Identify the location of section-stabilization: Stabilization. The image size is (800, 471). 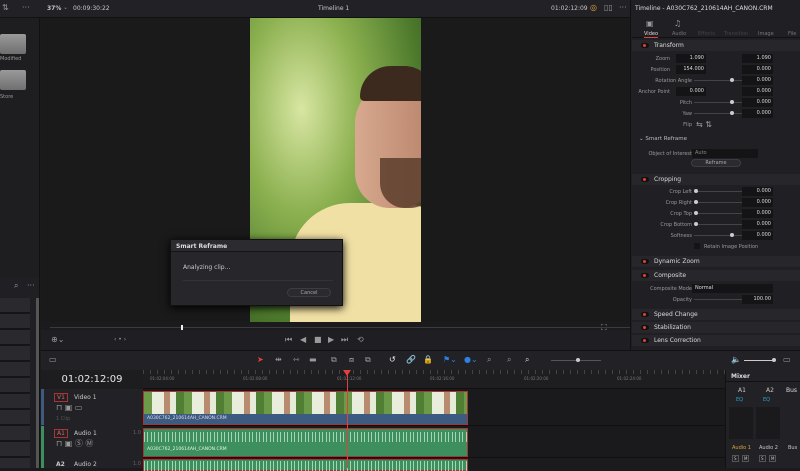
(716, 327).